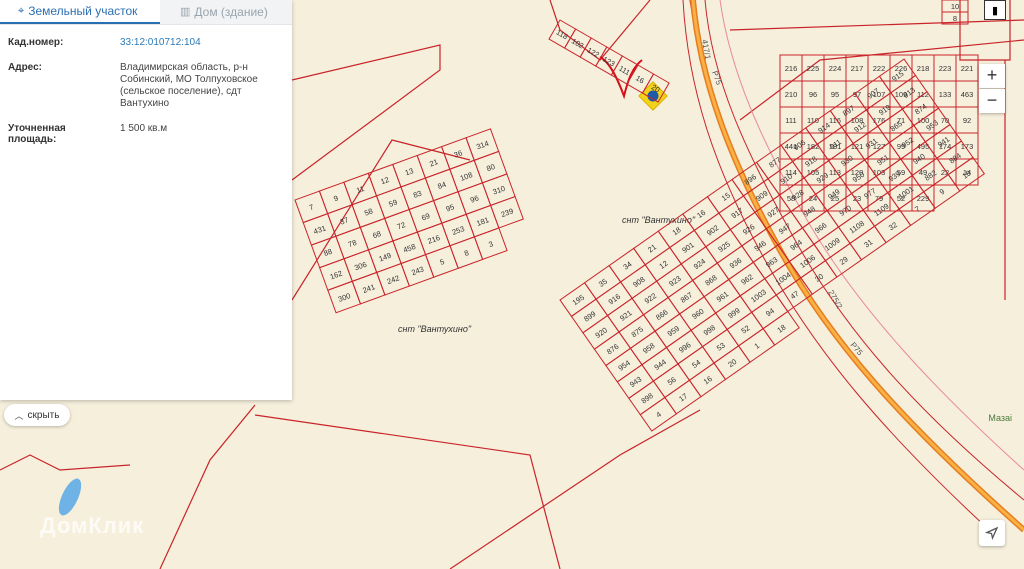 This screenshot has height=569, width=1024. I want to click on address-label: Адрес:, so click(25, 67).